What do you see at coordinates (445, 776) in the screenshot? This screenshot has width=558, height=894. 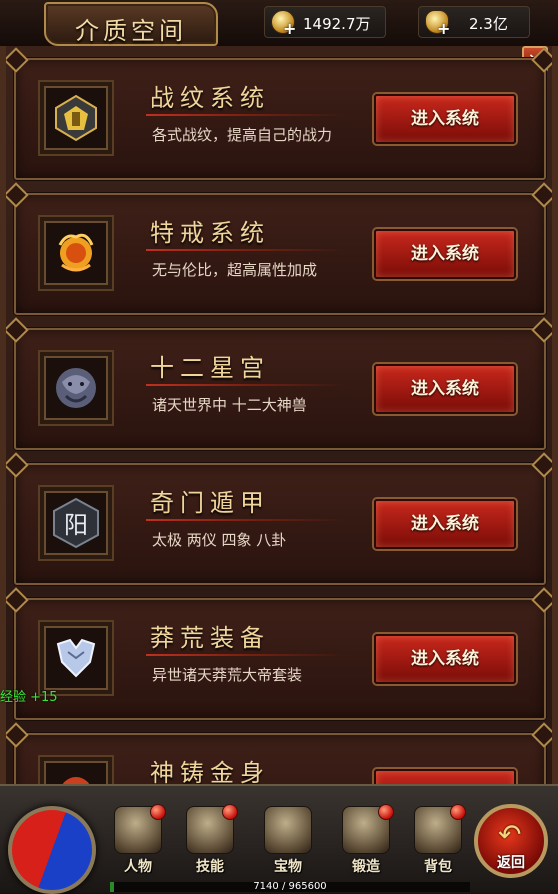 I see `enter-system-button` at bounding box center [445, 776].